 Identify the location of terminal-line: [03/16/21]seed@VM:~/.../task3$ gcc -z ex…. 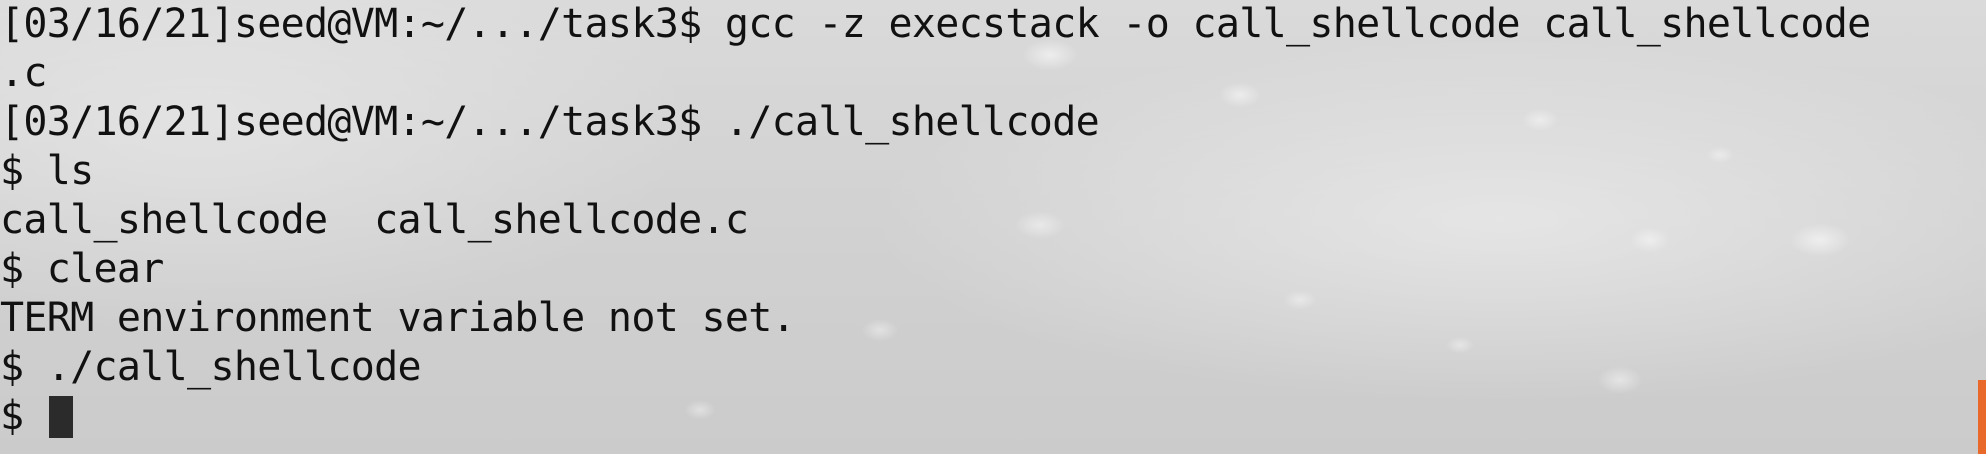
(935, 24).